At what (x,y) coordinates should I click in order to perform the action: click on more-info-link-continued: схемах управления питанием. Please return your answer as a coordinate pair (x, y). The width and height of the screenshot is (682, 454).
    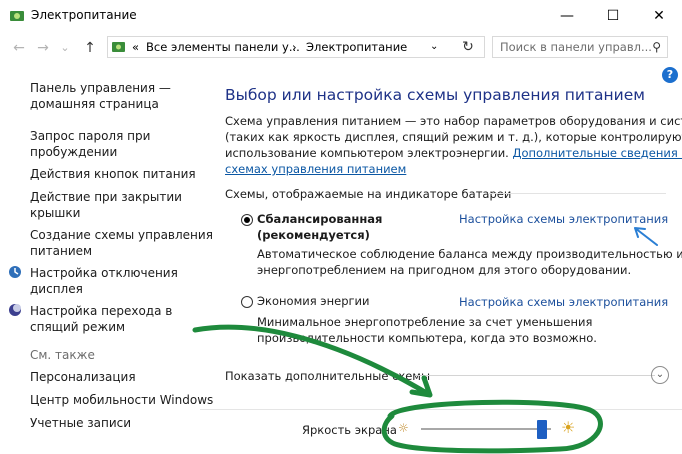
    Looking at the image, I should click on (315, 169).